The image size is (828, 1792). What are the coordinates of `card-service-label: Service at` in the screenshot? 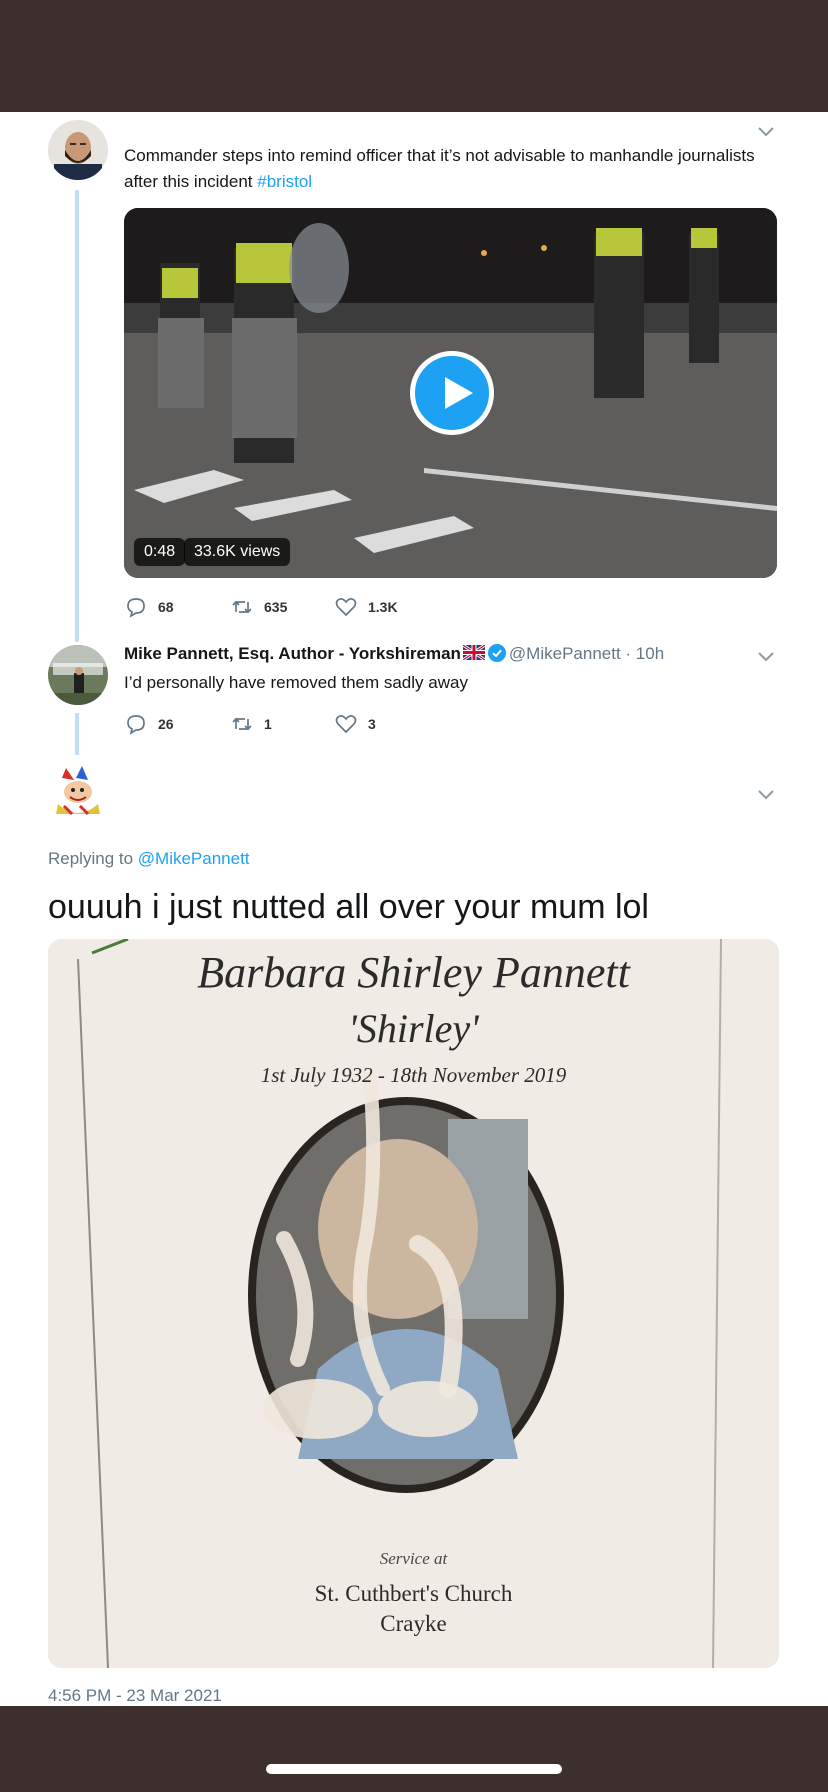 It's located at (413, 1558).